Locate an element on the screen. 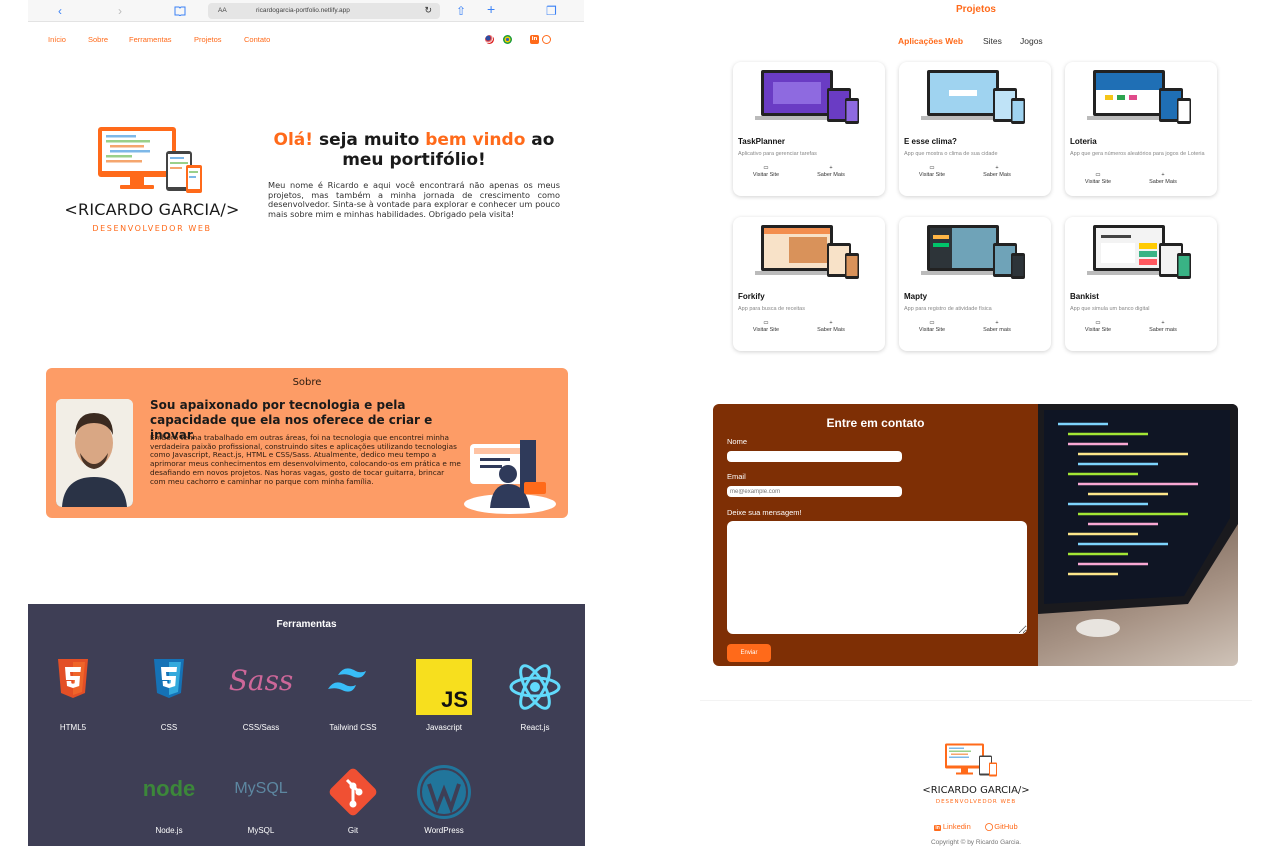 Image resolution: width=1280 pixels, height=850 pixels. tab-jogos: Jogos is located at coordinates (1031, 41).